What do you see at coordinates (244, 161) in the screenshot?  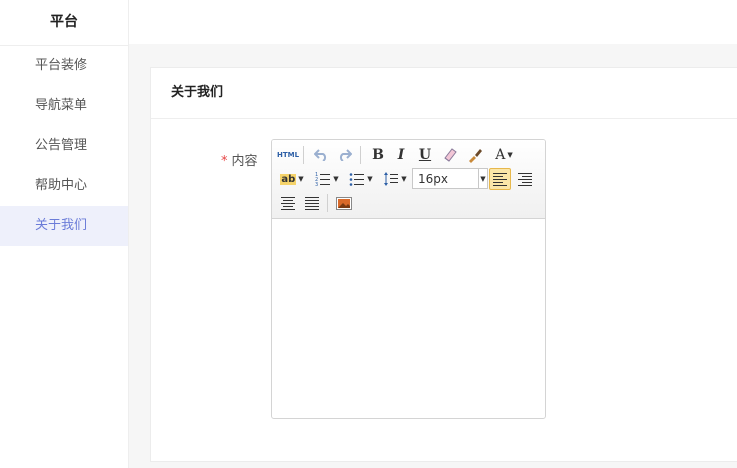 I see `content-label-text: 内容` at bounding box center [244, 161].